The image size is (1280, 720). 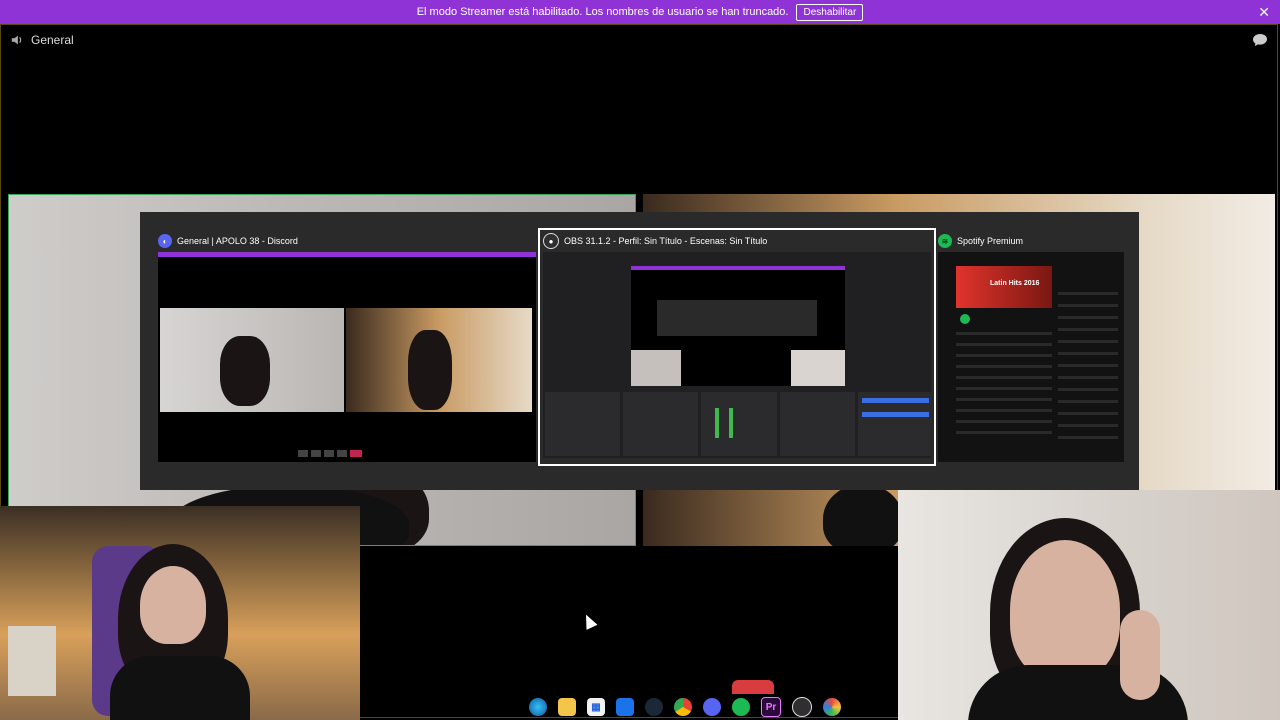 I want to click on track-list, so click(x=1004, y=387).